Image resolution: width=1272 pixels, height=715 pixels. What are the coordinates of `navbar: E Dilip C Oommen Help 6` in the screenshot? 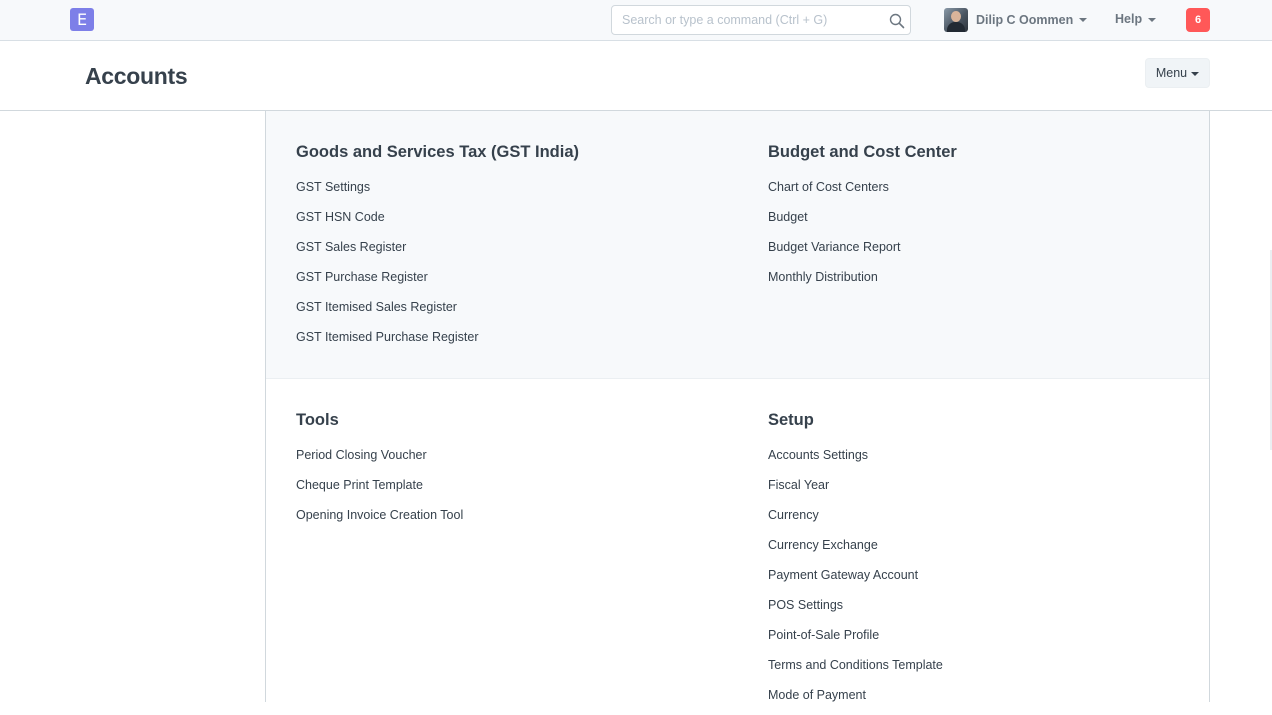 It's located at (636, 20).